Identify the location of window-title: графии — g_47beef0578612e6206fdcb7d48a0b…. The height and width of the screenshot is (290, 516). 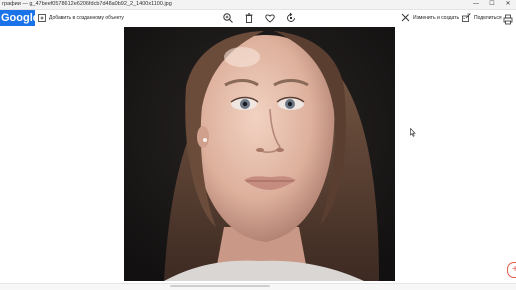
(87, 4).